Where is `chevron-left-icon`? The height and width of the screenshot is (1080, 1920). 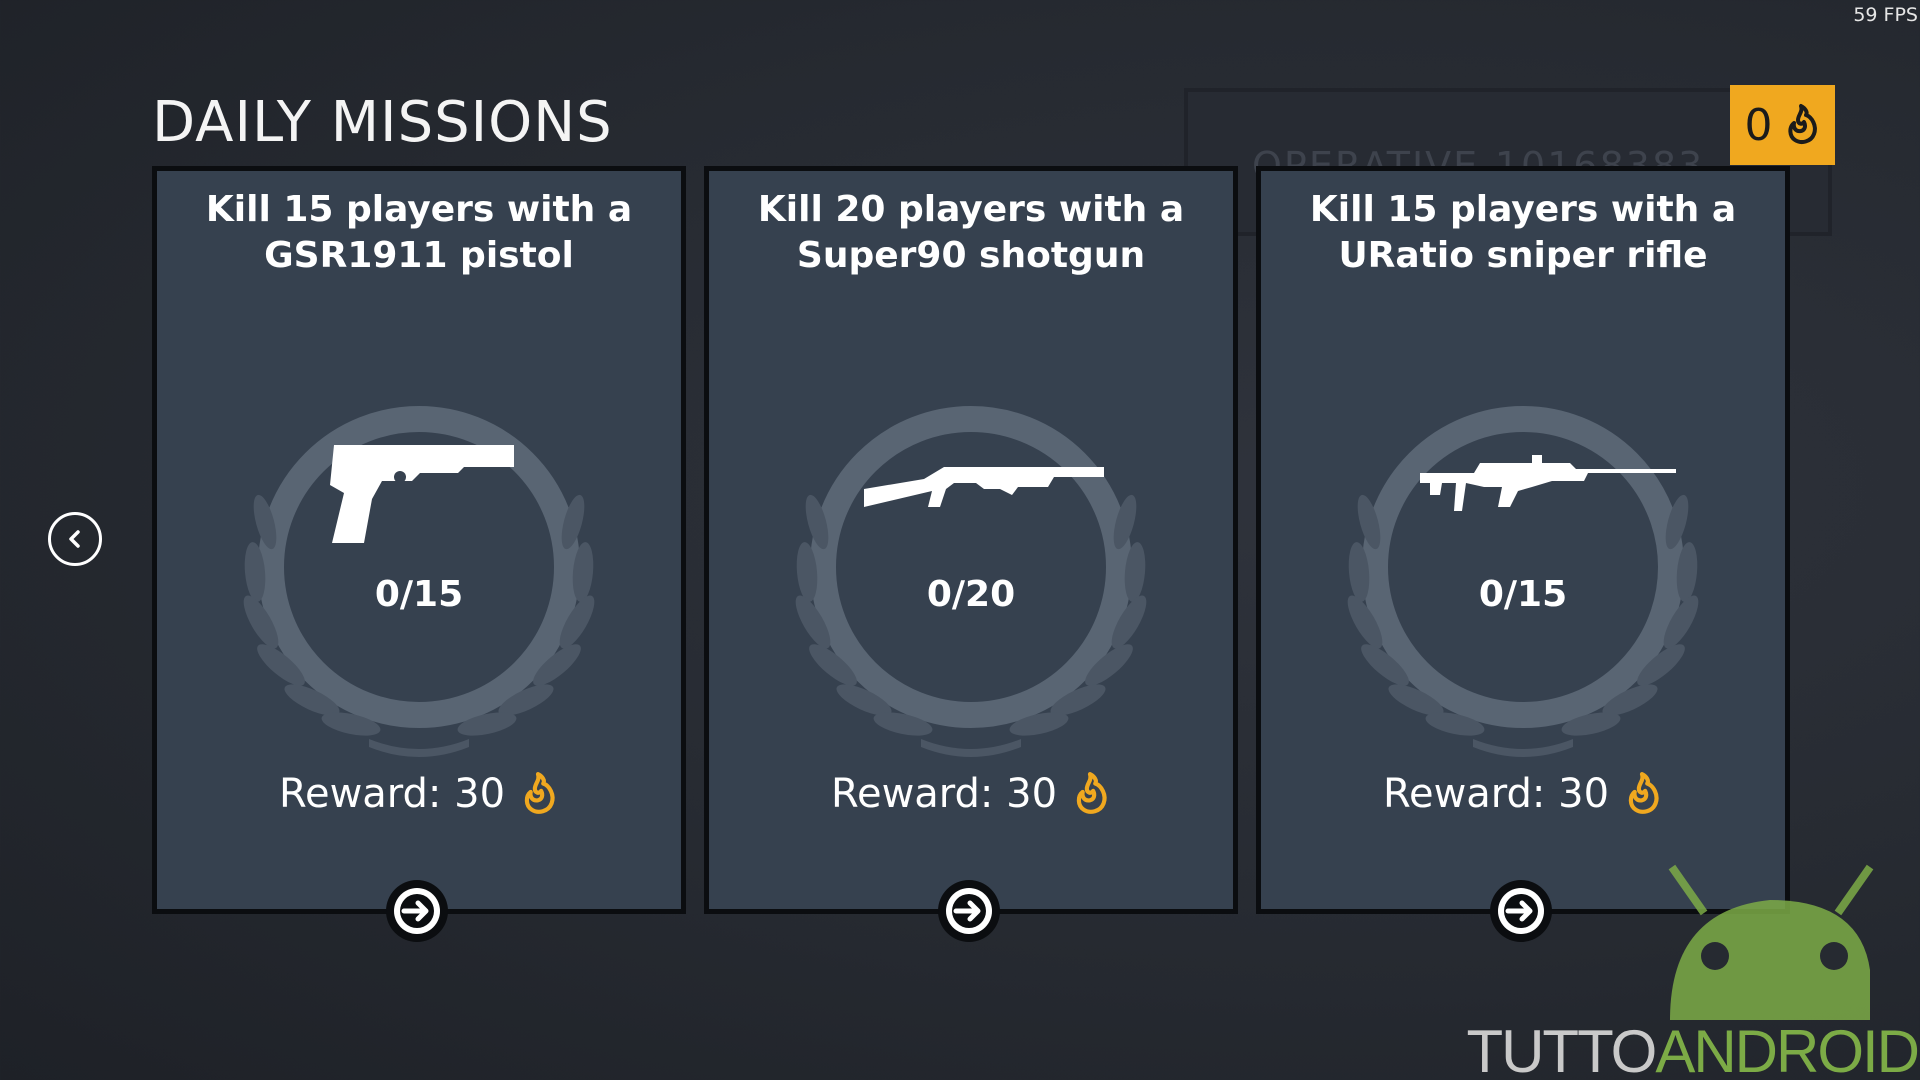
chevron-left-icon is located at coordinates (74, 539).